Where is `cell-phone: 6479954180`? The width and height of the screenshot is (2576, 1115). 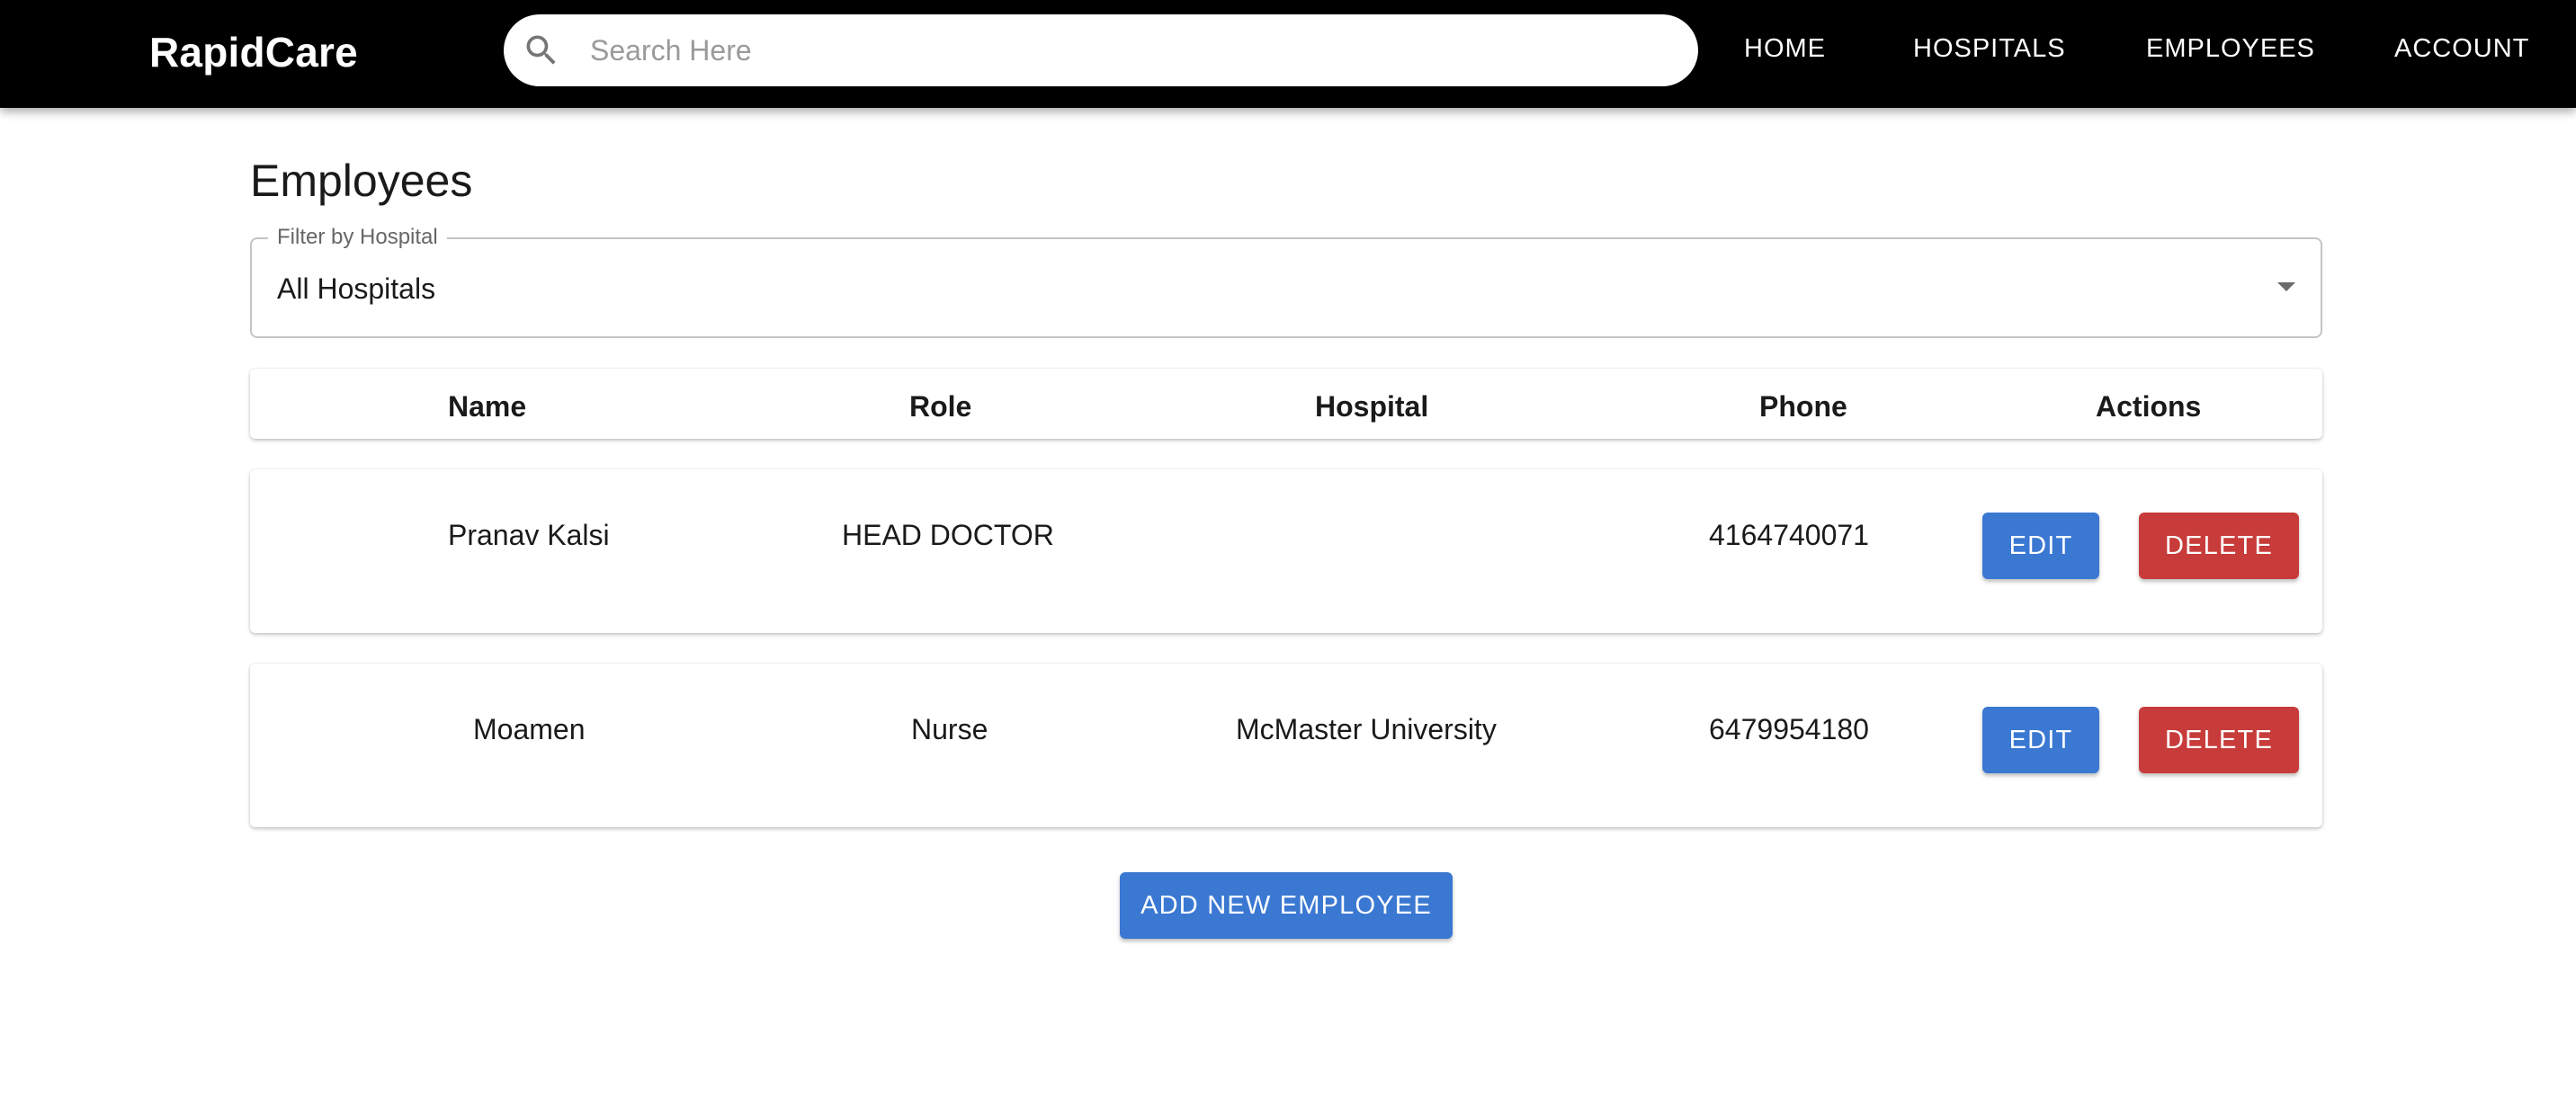
cell-phone: 6479954180 is located at coordinates (1789, 729).